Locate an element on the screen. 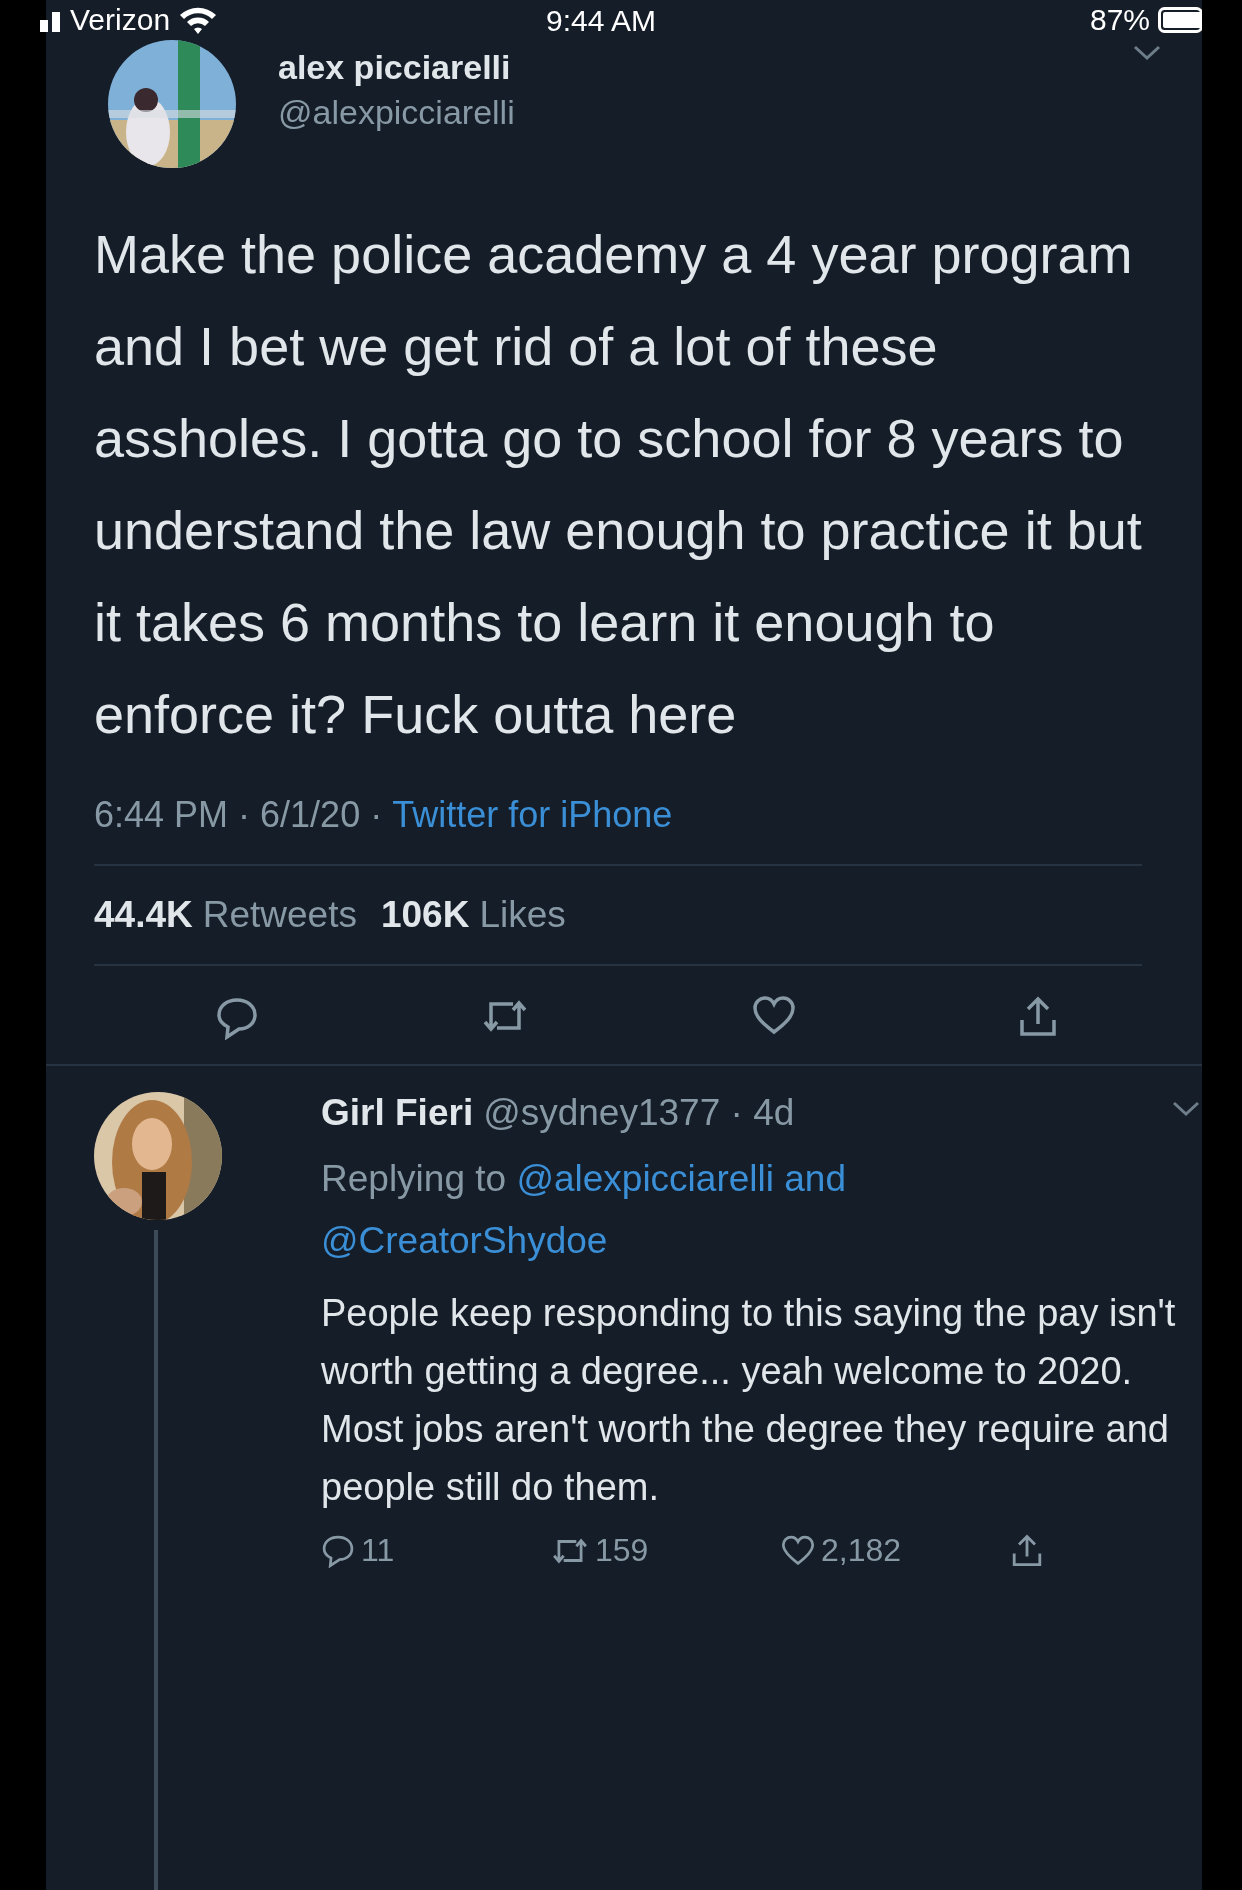 The height and width of the screenshot is (1890, 1242). author-handle: @alexpicciarelli is located at coordinates (396, 112).